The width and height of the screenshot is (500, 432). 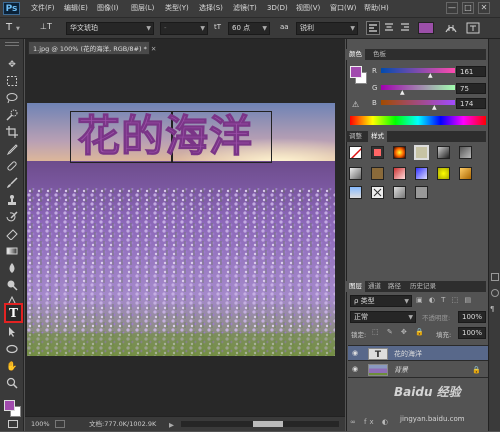 What do you see at coordinates (451, 301) in the screenshot?
I see `layer-filter-icons: ▣ ◐ T ⬚ ▤` at bounding box center [451, 301].